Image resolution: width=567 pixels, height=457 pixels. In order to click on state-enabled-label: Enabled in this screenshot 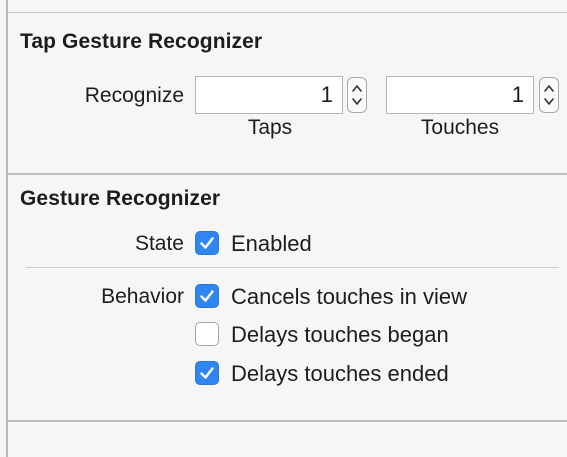, I will do `click(271, 243)`.